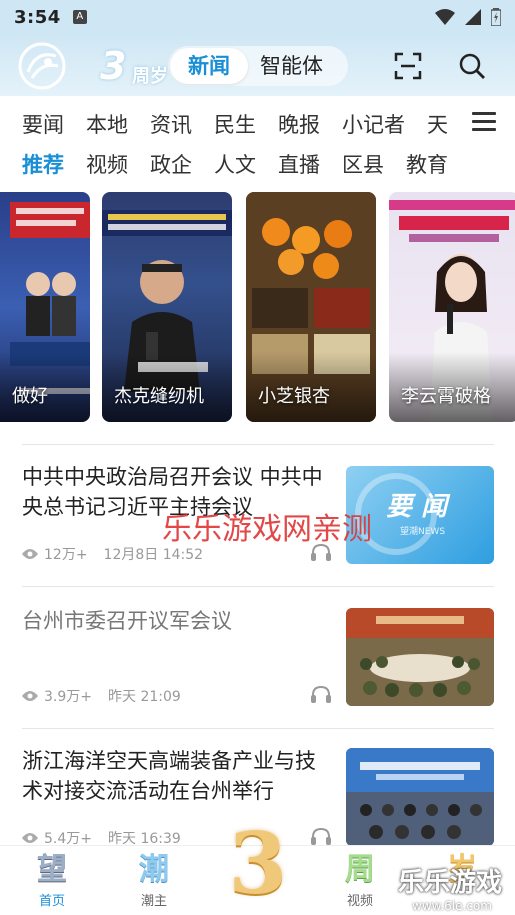 This screenshot has height=915, width=515. Describe the element at coordinates (45, 307) in the screenshot. I see `video-card: 做好` at that location.